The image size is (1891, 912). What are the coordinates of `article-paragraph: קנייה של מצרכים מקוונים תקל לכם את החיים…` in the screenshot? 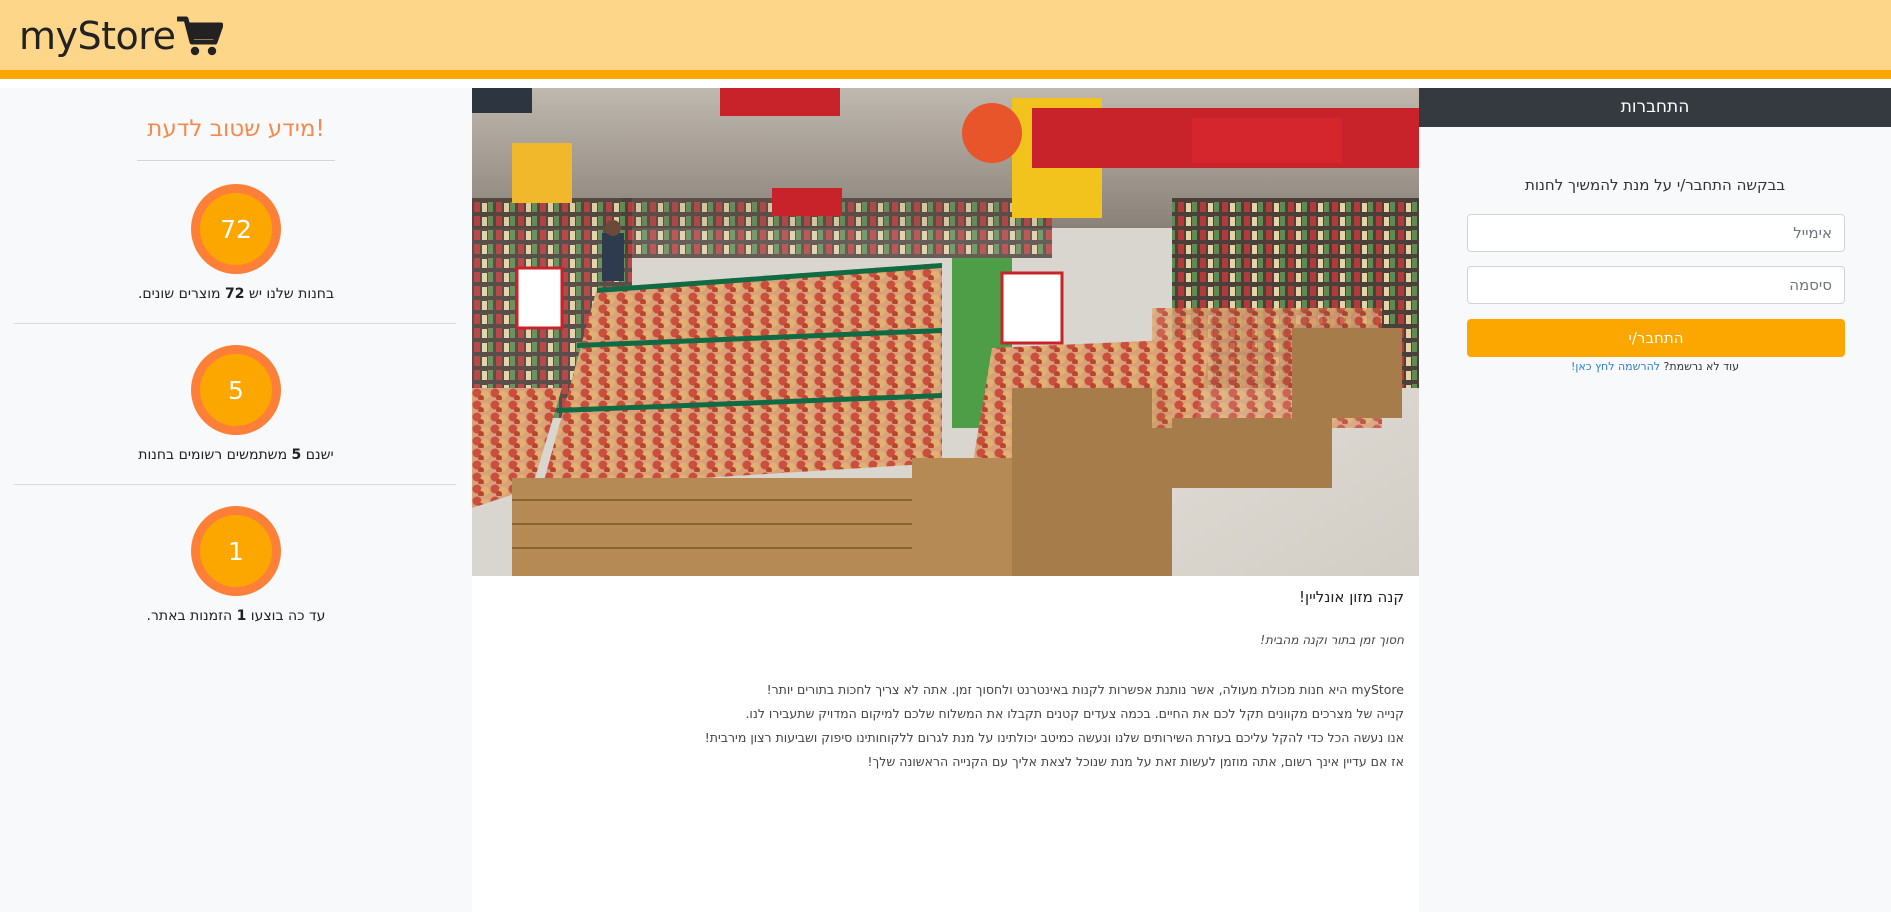 It's located at (1074, 713).